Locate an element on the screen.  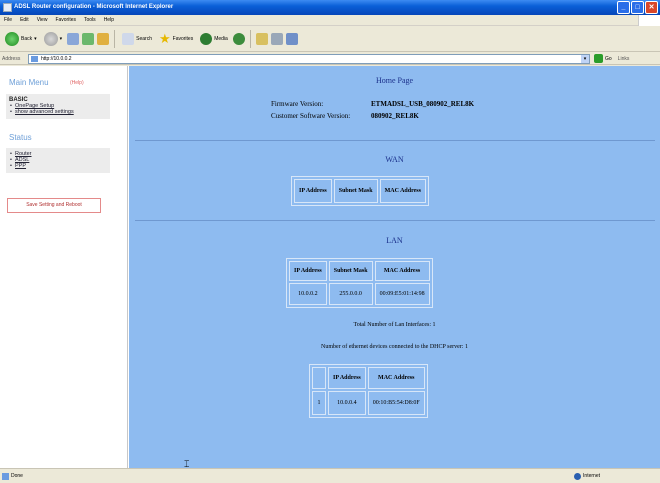
customer-version-value: 080902_REL8K is located at coordinates (395, 116).